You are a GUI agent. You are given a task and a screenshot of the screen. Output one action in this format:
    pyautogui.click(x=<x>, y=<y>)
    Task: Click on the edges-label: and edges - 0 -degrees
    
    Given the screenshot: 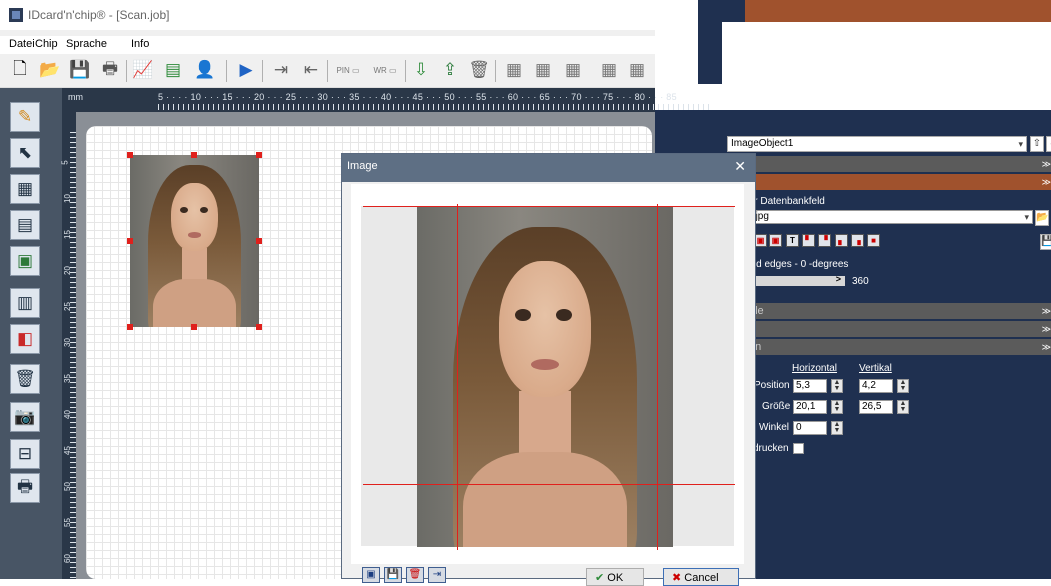 What is the action you would take?
    pyautogui.click(x=797, y=264)
    